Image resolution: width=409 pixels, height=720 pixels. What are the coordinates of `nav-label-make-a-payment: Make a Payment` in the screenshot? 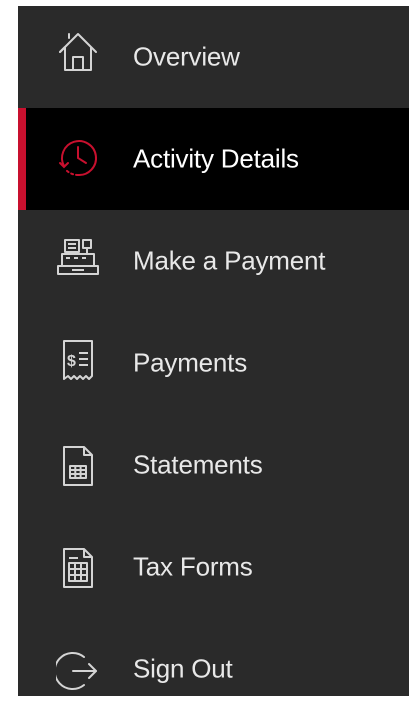 It's located at (229, 260).